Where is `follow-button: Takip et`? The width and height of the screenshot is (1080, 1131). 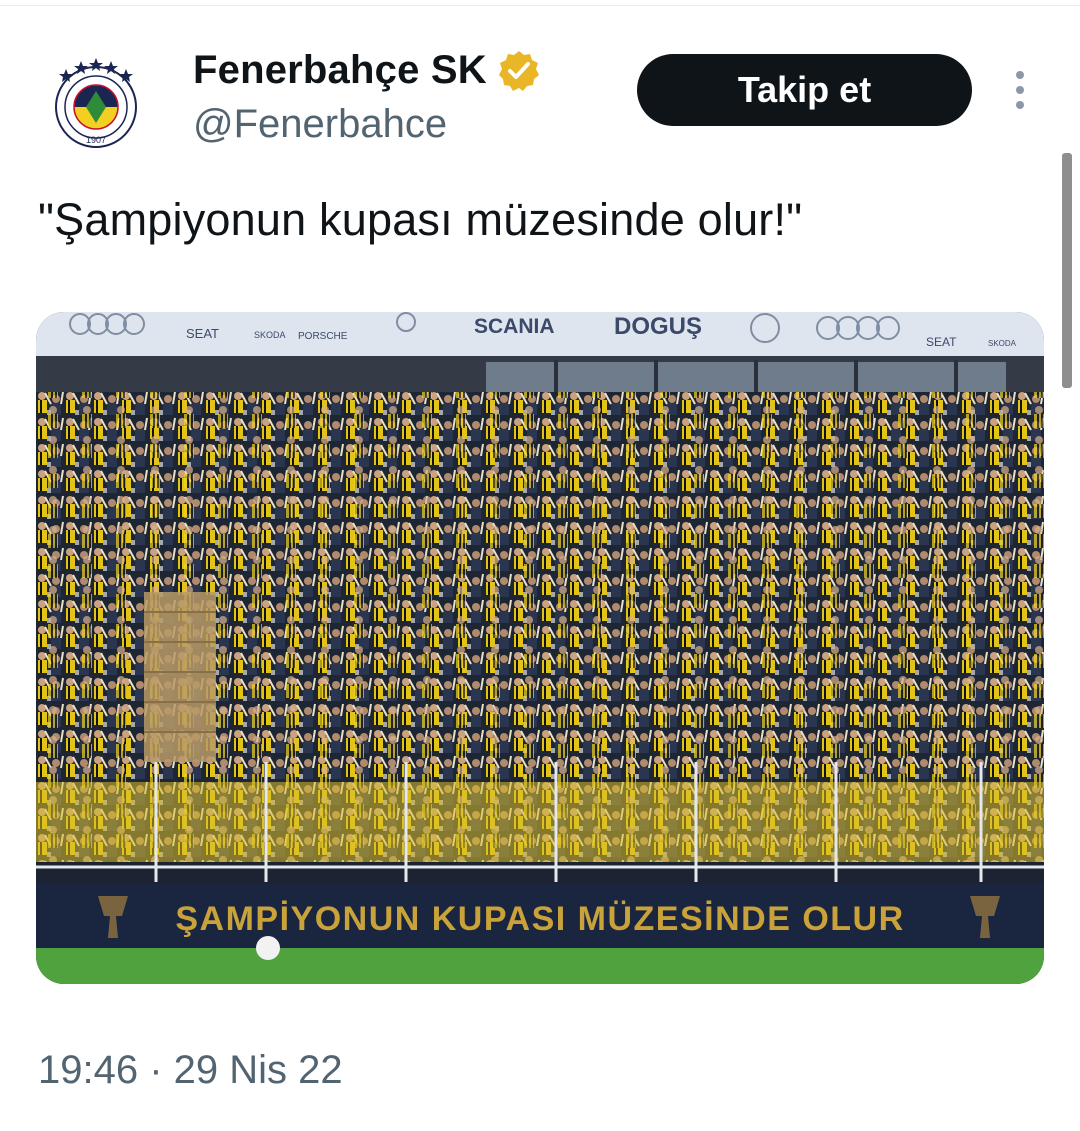 follow-button: Takip et is located at coordinates (804, 90).